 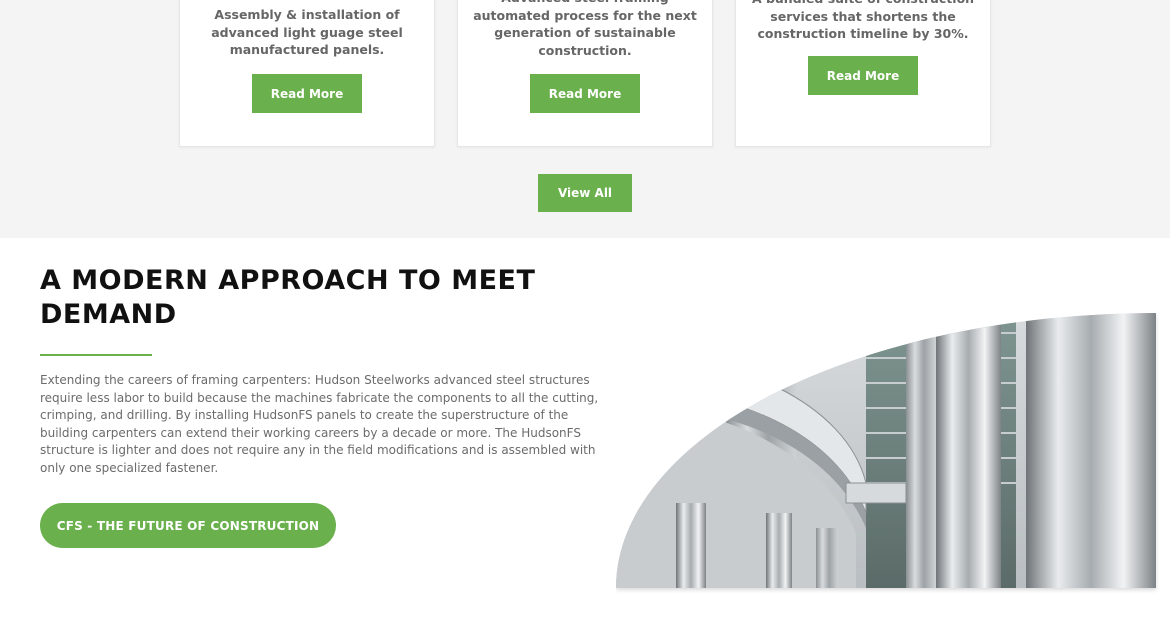 I want to click on heading-underline, so click(x=96, y=355).